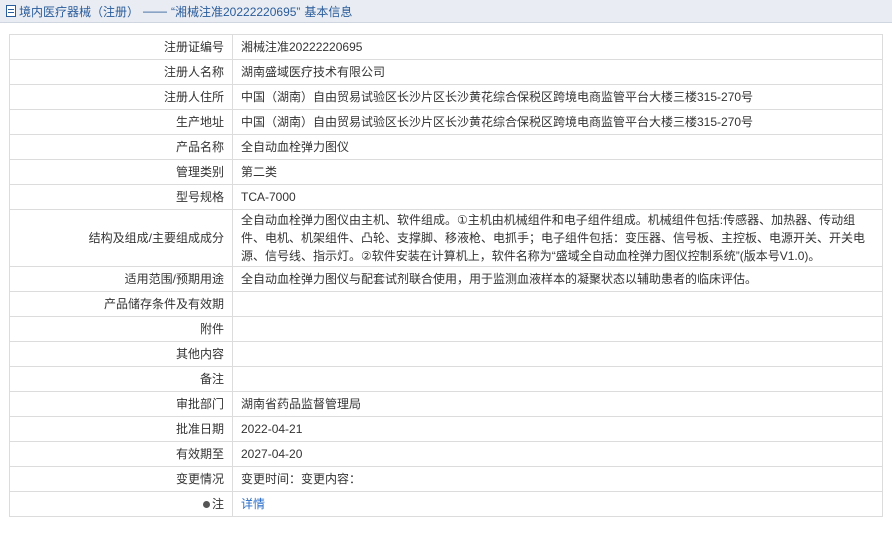 This screenshot has height=540, width=892. I want to click on table-row: 批准日期 2022-04-21, so click(446, 429).